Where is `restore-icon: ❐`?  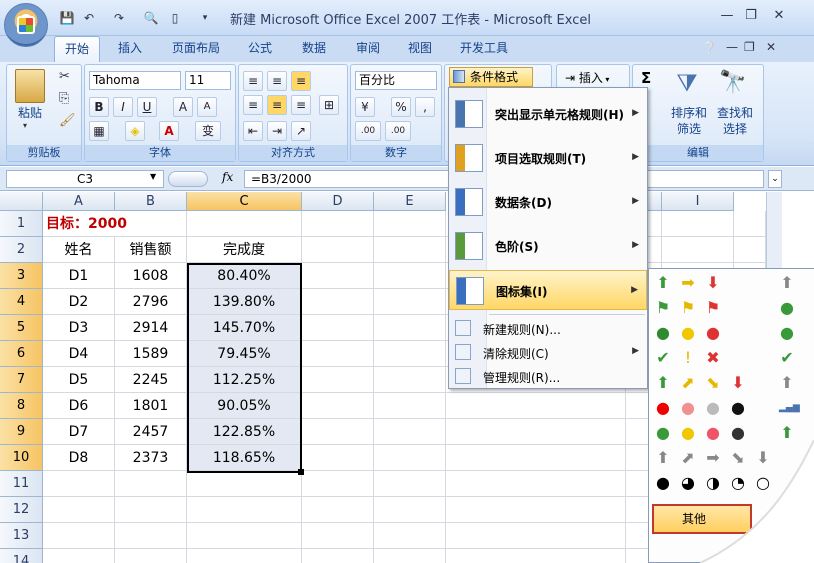
restore-icon: ❐ is located at coordinates (751, 16).